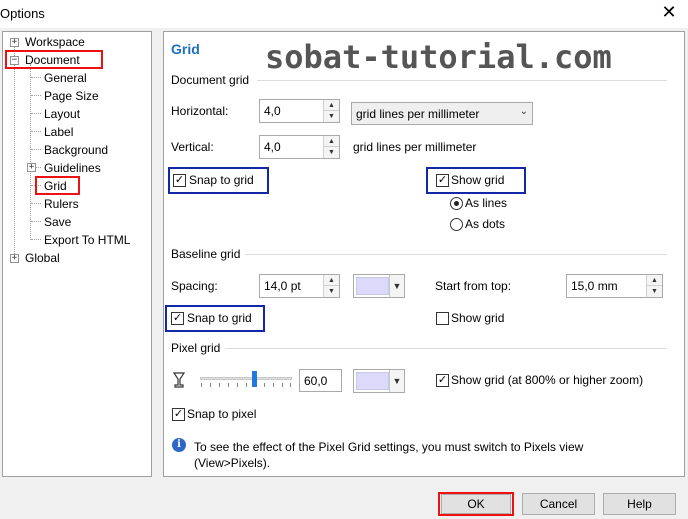 The width and height of the screenshot is (688, 519). What do you see at coordinates (415, 147) in the screenshot?
I see `vertical-unit-label: grid lines per millimeter` at bounding box center [415, 147].